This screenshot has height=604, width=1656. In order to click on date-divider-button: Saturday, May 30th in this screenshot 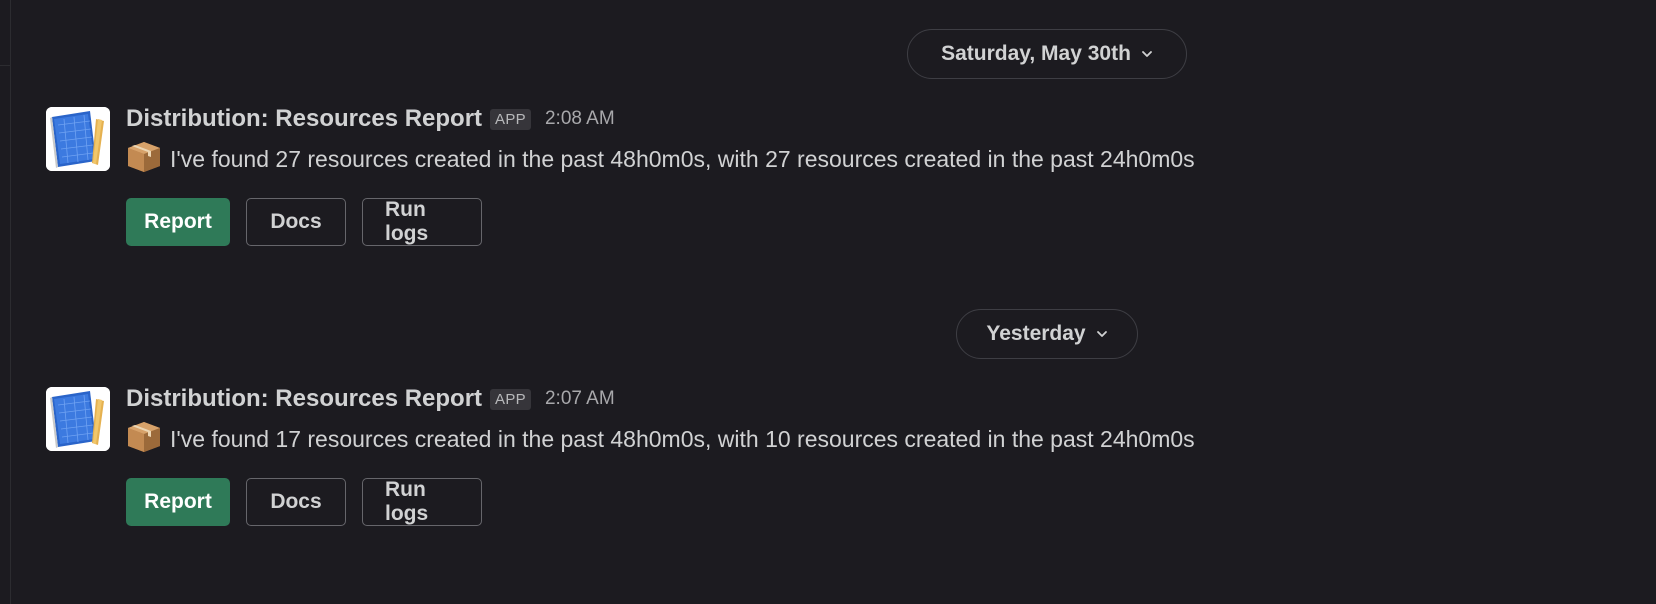, I will do `click(1047, 54)`.